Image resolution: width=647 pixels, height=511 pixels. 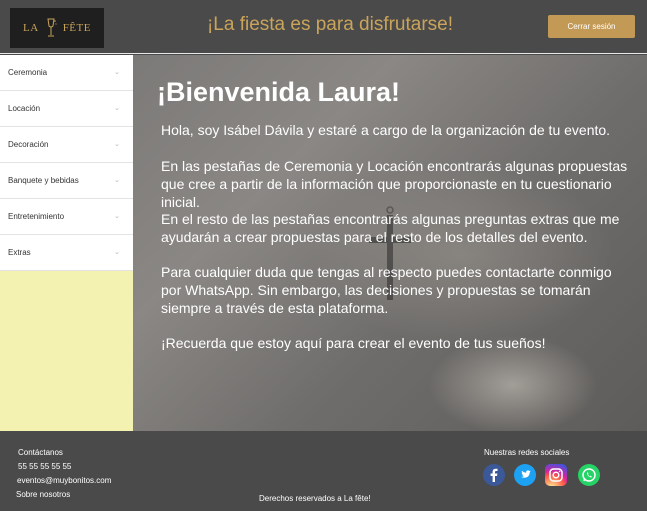 What do you see at coordinates (66, 217) in the screenshot?
I see `sidebar-item-entretenimiento: Entretenimiento ⌄` at bounding box center [66, 217].